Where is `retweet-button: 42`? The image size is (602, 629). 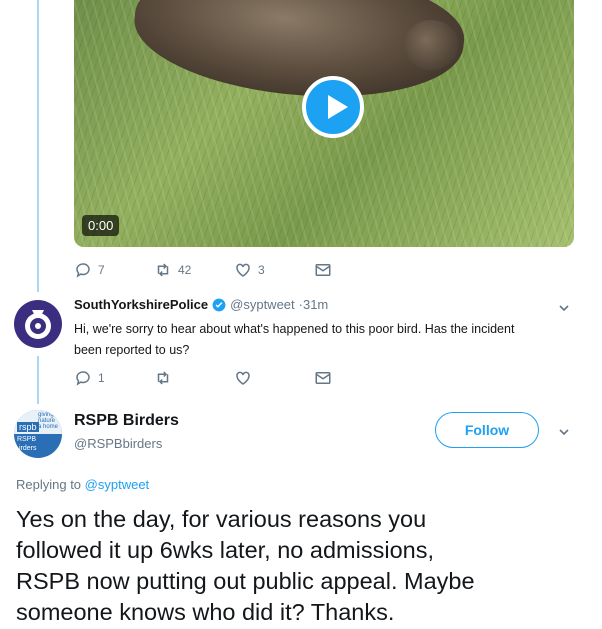
retweet-button: 42 is located at coordinates (194, 270).